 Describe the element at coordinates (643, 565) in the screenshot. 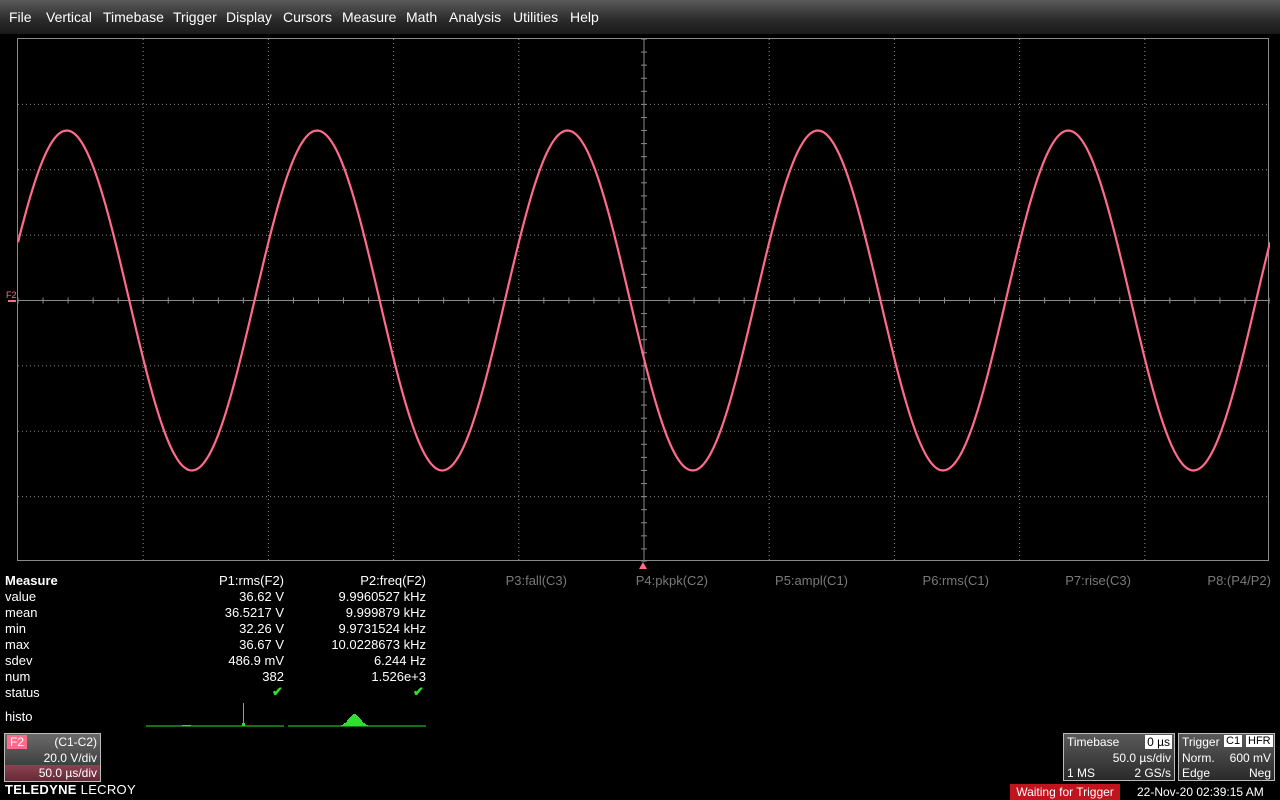

I see `trigger-position-icon` at that location.